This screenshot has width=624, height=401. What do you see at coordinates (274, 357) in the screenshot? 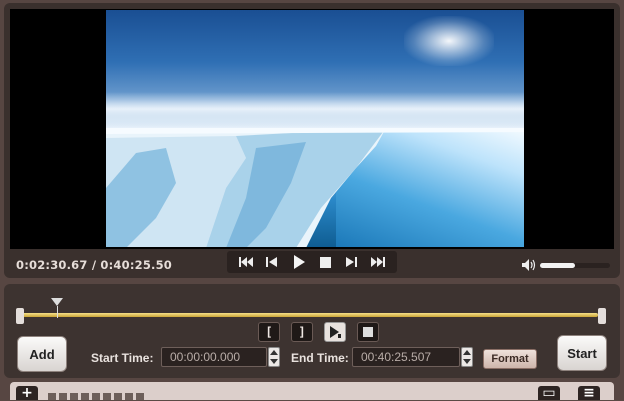
I see `start-time-stepper` at bounding box center [274, 357].